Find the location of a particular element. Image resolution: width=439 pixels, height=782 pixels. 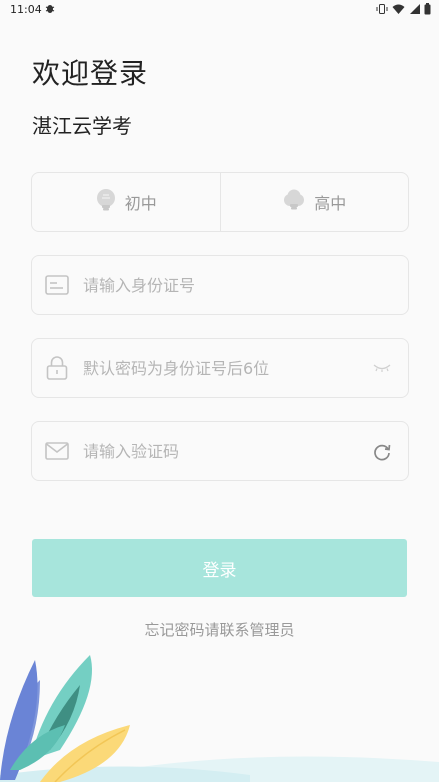

id-number-input is located at coordinates (244, 285).